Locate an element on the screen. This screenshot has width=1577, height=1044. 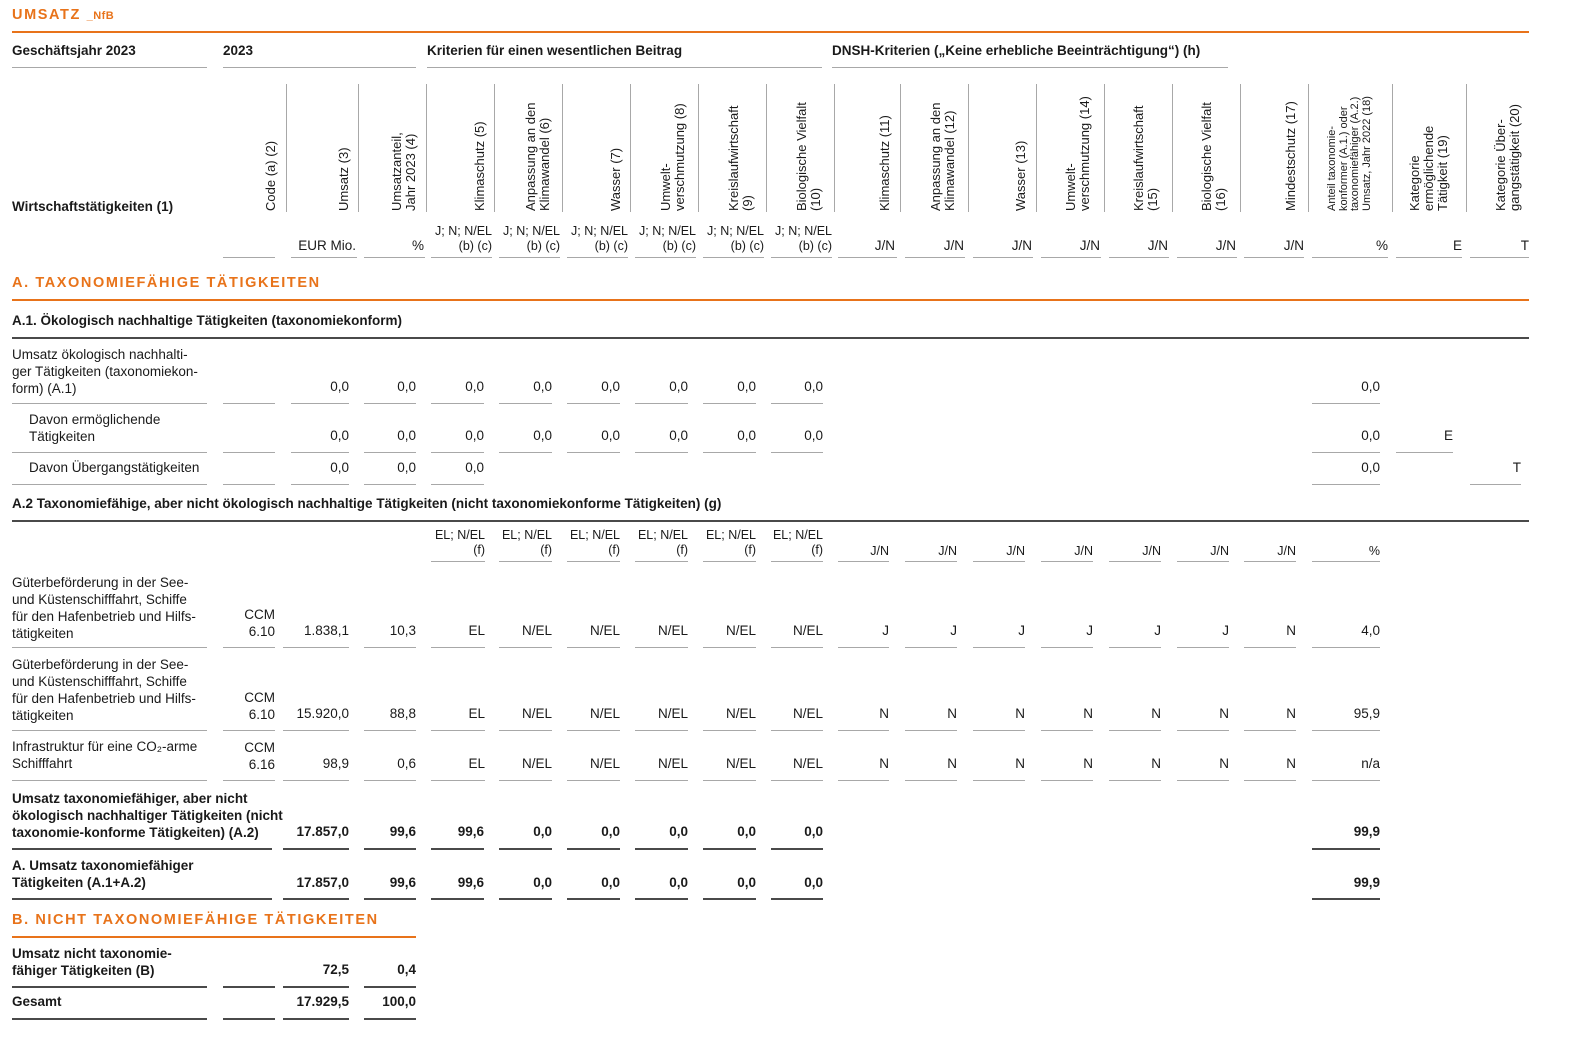
header-text: Code (a) (2) is located at coordinates (270, 175).